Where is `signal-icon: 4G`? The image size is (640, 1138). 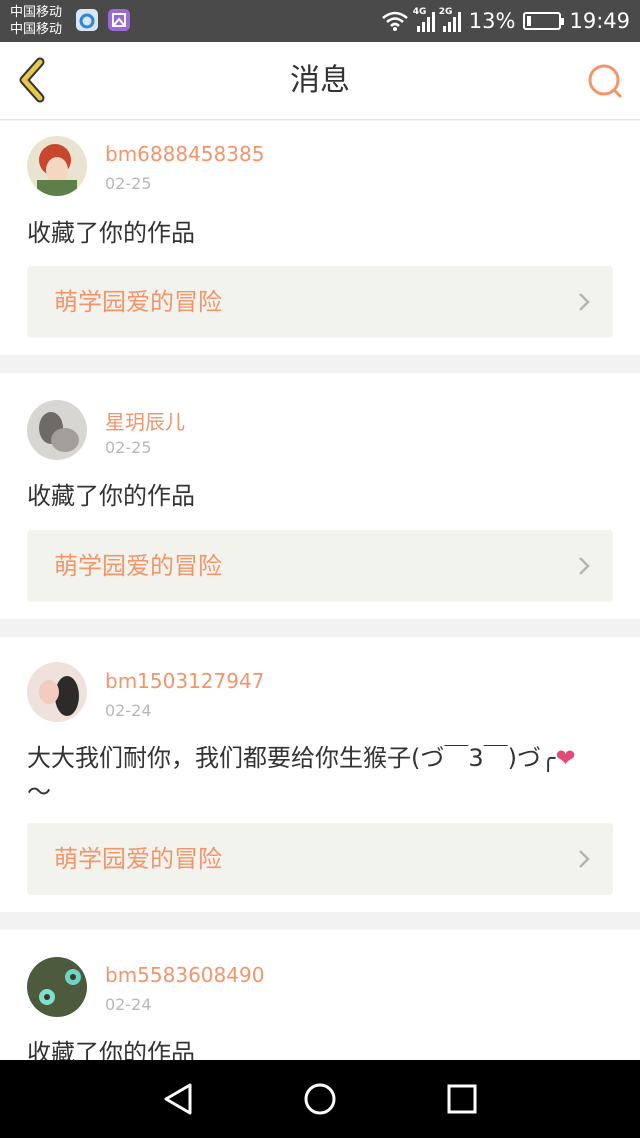 signal-icon: 4G is located at coordinates (424, 19).